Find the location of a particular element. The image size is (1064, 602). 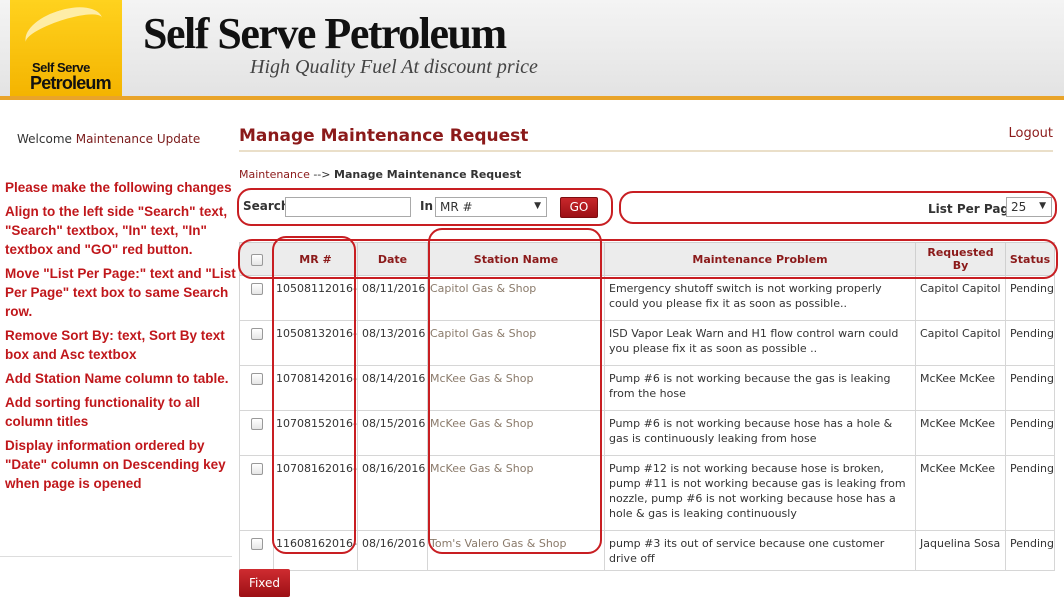

go-button: GO is located at coordinates (579, 207).